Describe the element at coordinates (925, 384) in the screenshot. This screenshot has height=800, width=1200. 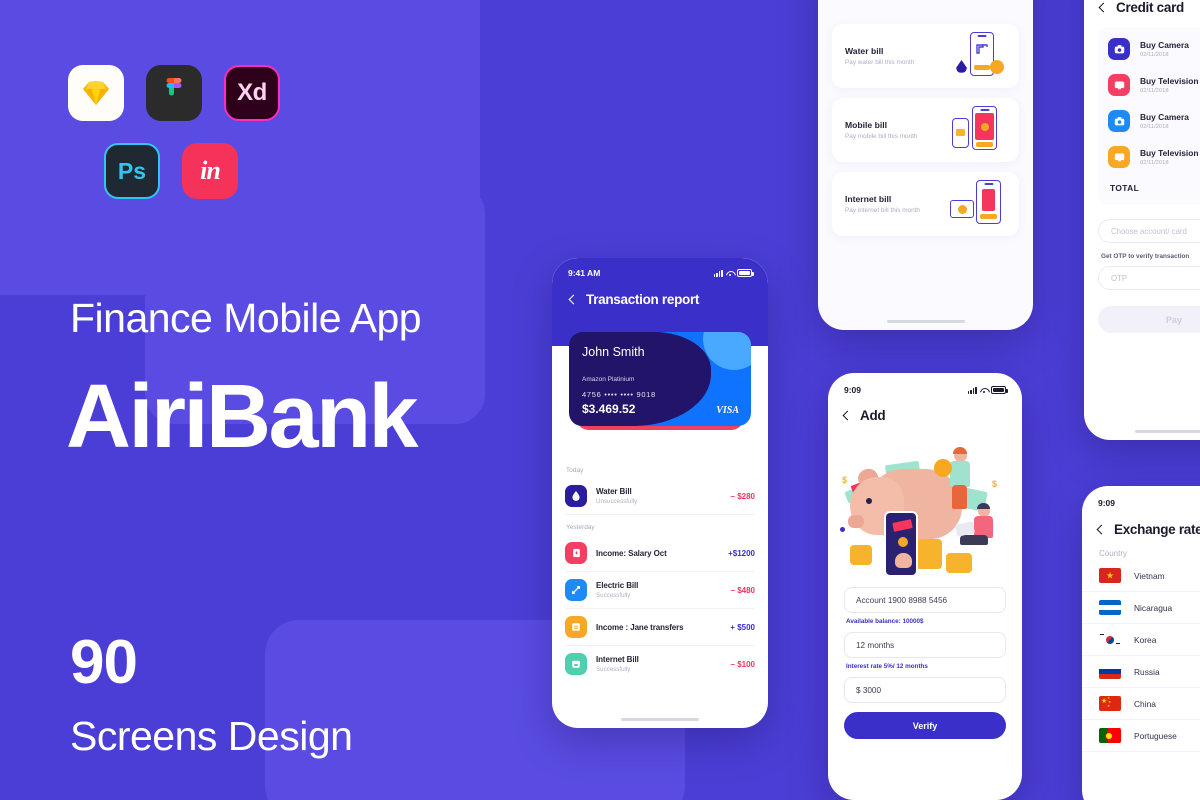
I see `status-bar: 9:09` at that location.